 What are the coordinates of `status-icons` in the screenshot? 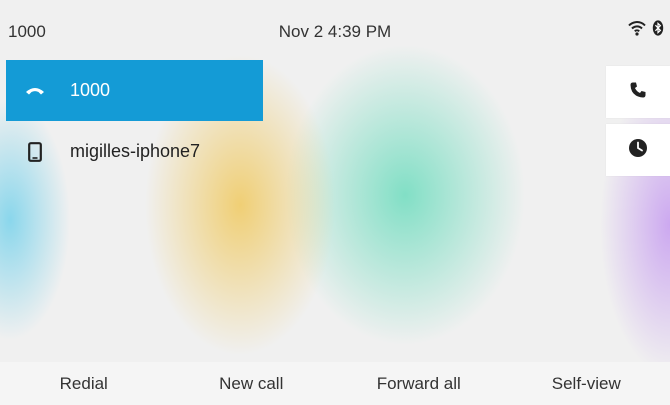 It's located at (646, 30).